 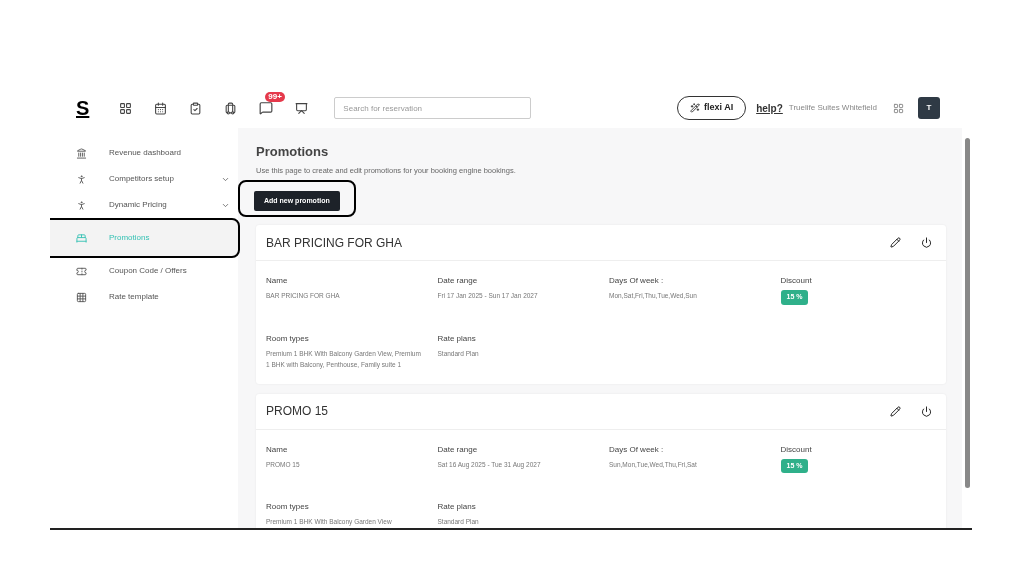 What do you see at coordinates (302, 108) in the screenshot?
I see `screen-icon` at bounding box center [302, 108].